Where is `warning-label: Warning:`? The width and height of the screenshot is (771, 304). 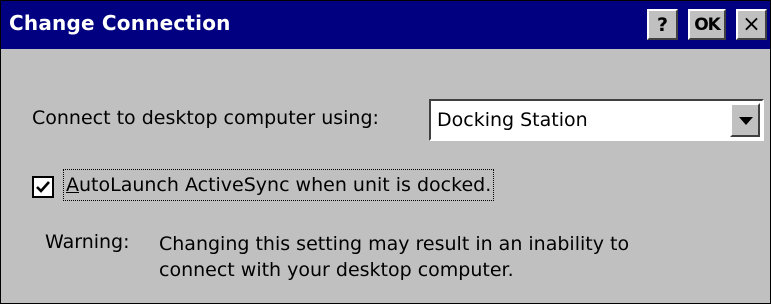
warning-label: Warning: is located at coordinates (87, 242).